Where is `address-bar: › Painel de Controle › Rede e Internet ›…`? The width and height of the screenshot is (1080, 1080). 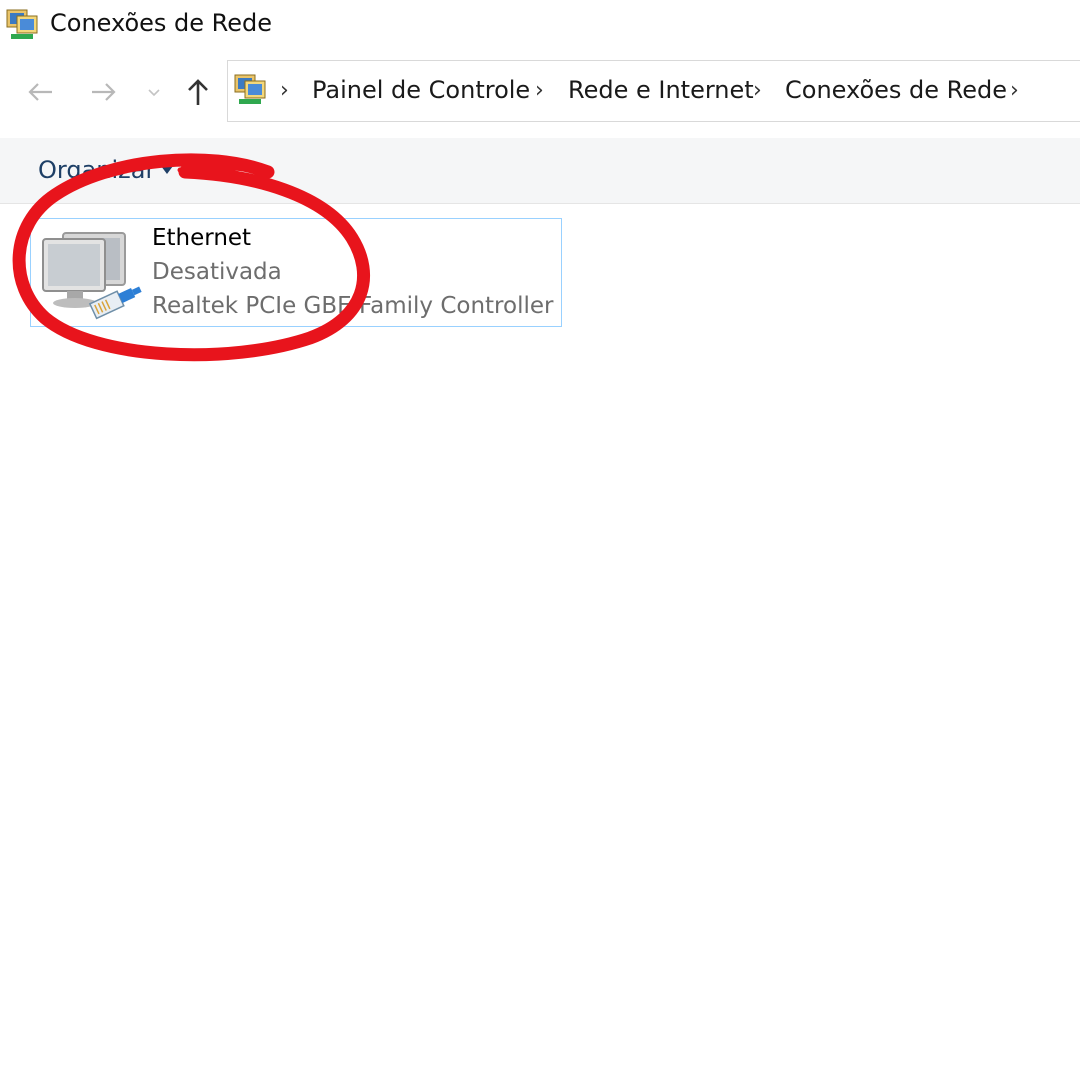
address-bar: › Painel de Controle › Rede e Internet ›… is located at coordinates (653, 91).